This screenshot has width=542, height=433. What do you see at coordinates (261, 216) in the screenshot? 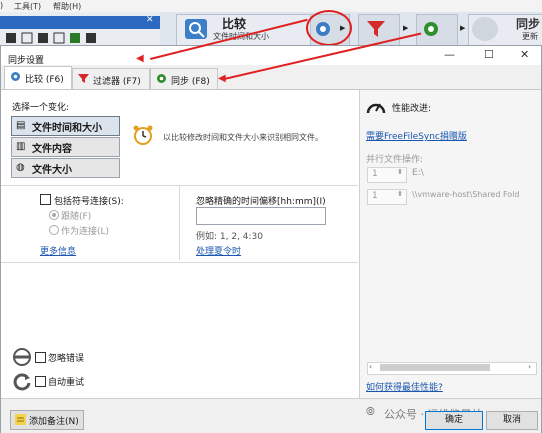
I see `time-shift-input` at bounding box center [261, 216].